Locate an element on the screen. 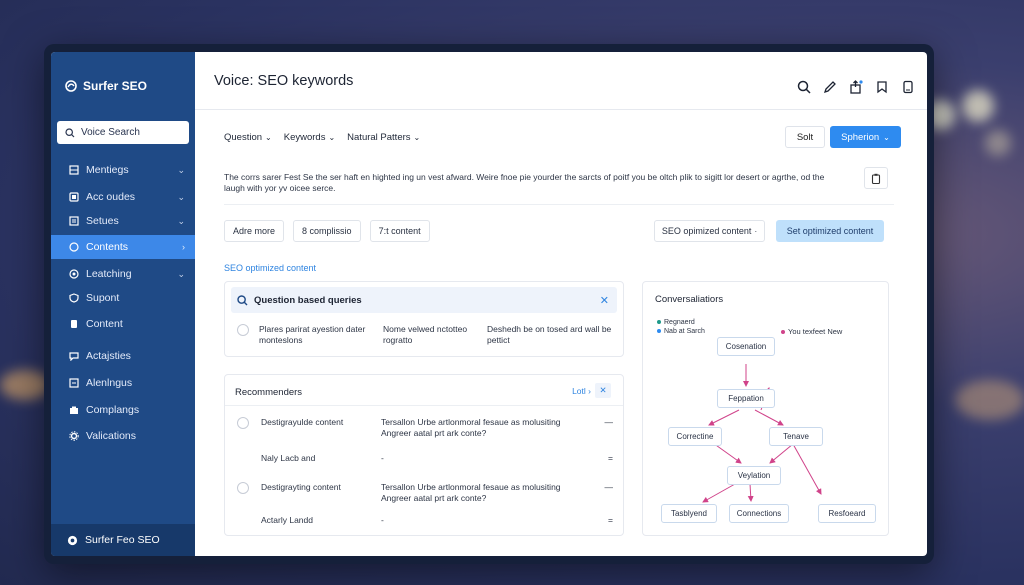 This screenshot has width=1024, height=585. search-placeholder: Voice Search is located at coordinates (110, 132).